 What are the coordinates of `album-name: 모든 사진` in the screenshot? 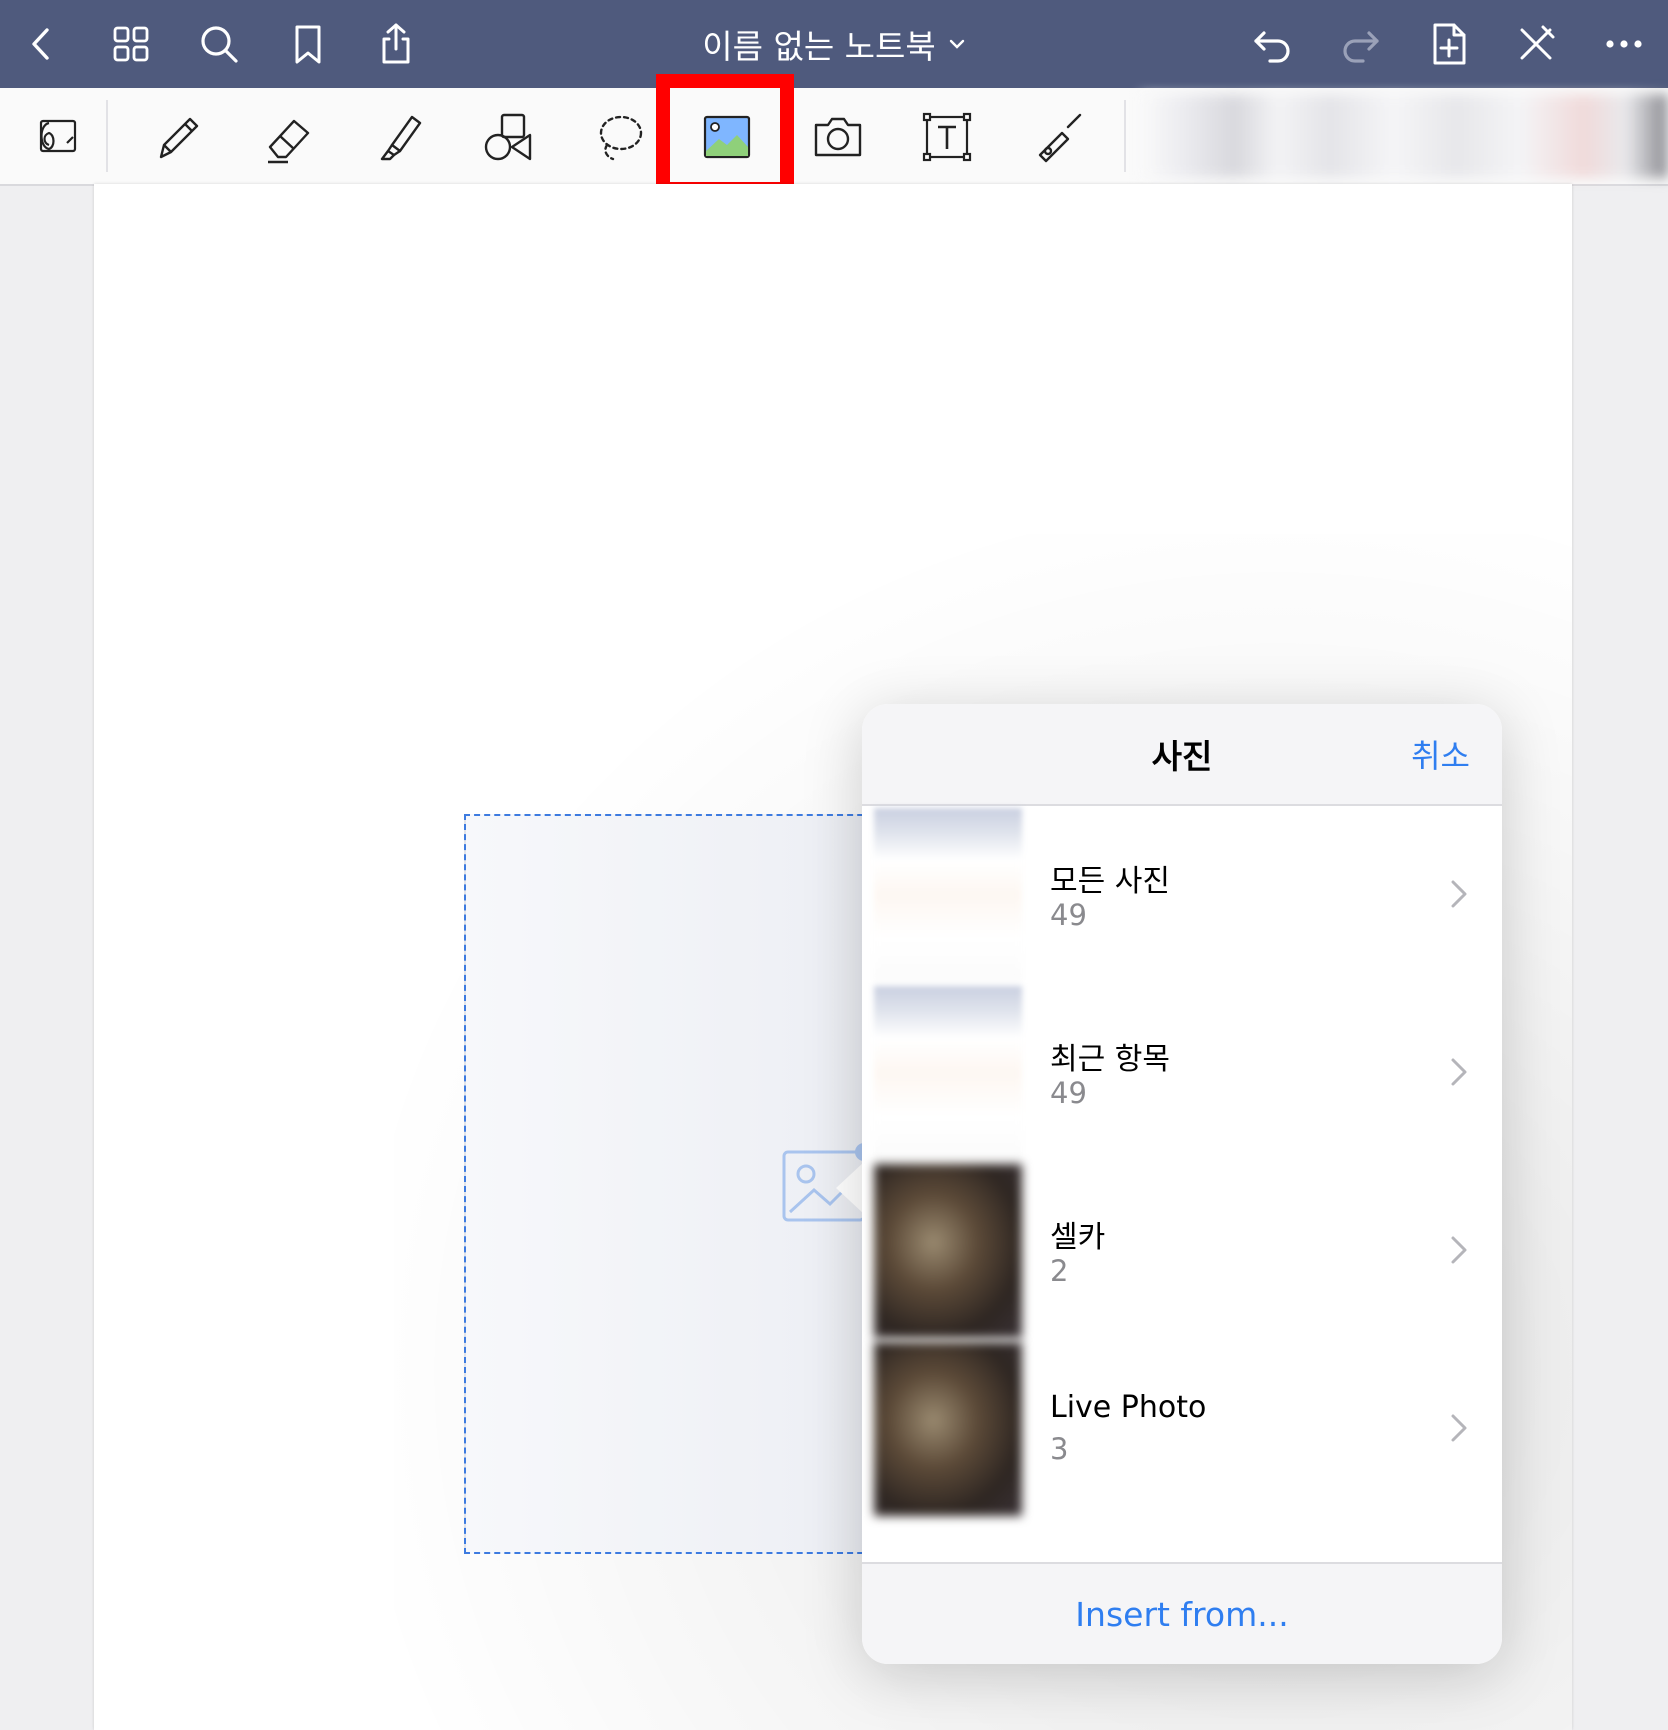 It's located at (1110, 881).